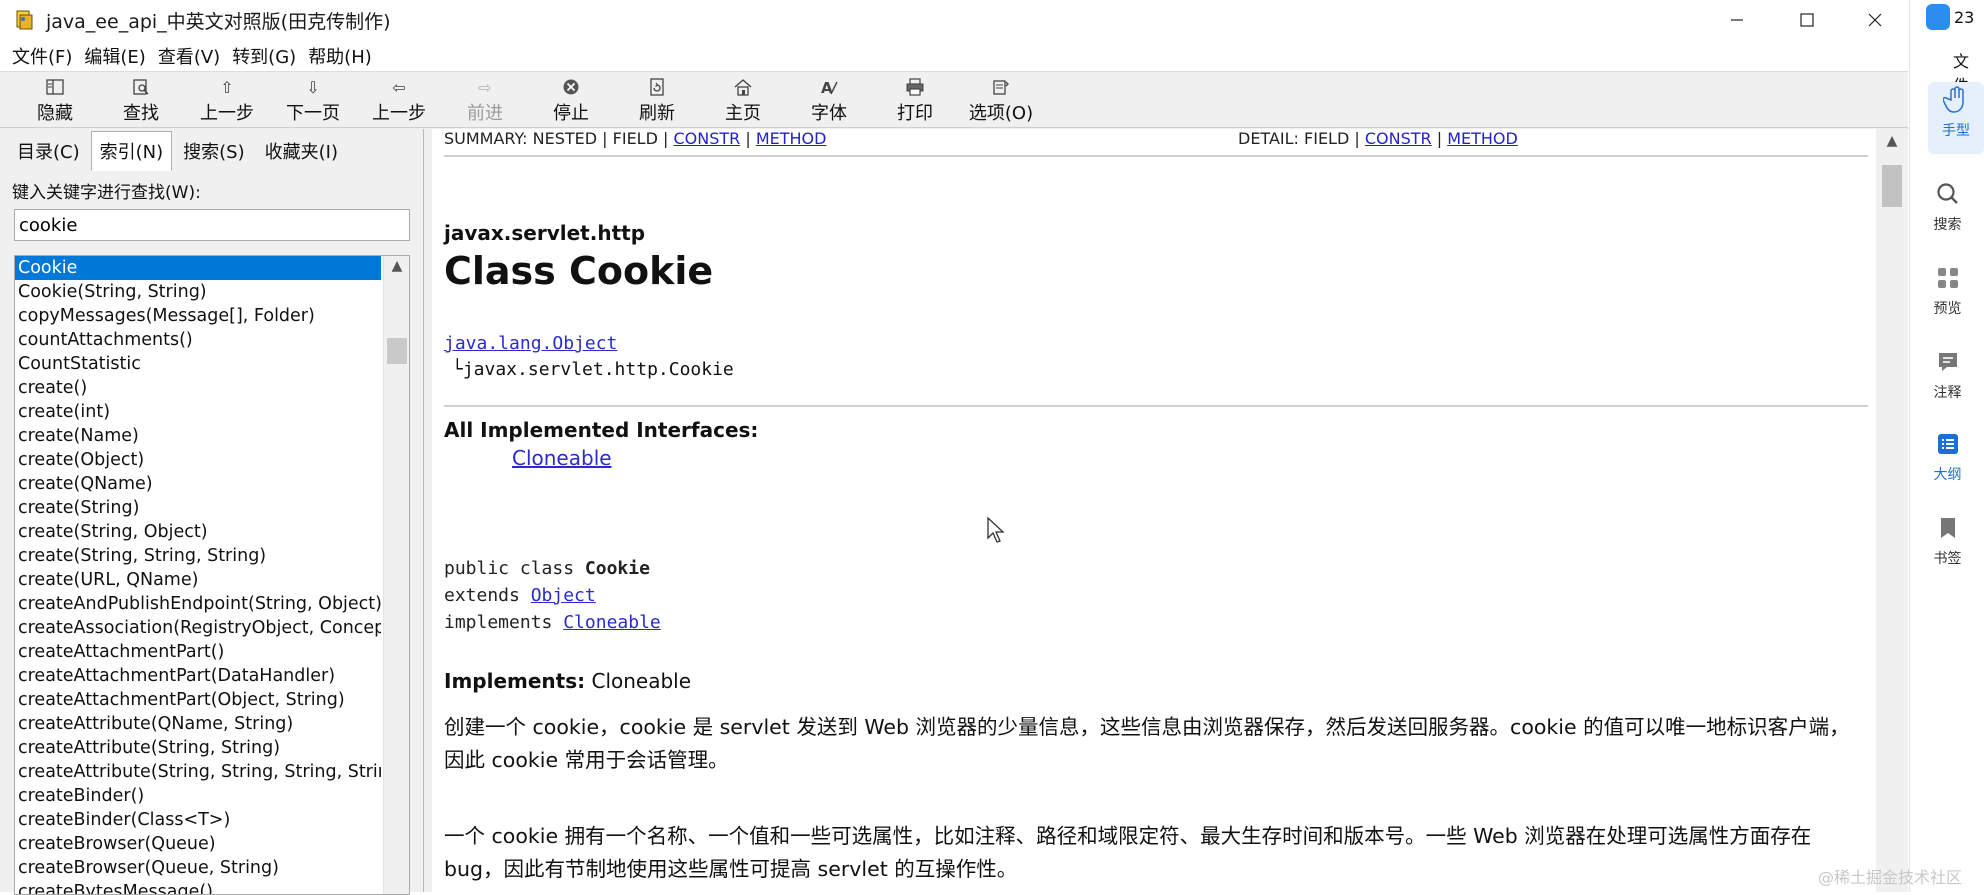 This screenshot has width=1984, height=895. What do you see at coordinates (198, 676) in the screenshot?
I see `list-item: createAttachmentPart(DataHandler)` at bounding box center [198, 676].